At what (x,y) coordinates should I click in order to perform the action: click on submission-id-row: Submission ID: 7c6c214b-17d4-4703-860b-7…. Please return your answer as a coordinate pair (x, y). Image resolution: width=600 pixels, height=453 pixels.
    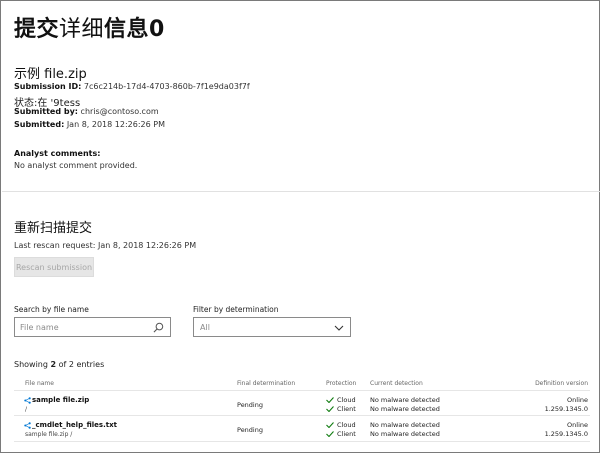
    Looking at the image, I should click on (132, 86).